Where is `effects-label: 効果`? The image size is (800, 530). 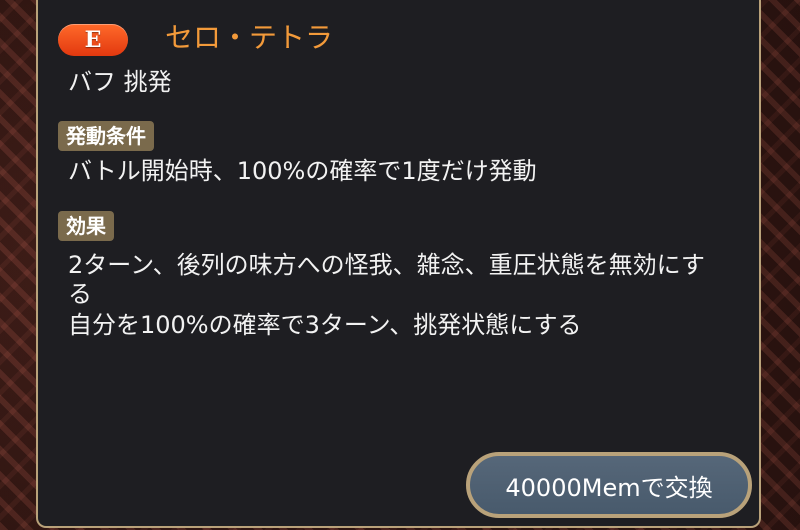 effects-label: 効果 is located at coordinates (86, 226).